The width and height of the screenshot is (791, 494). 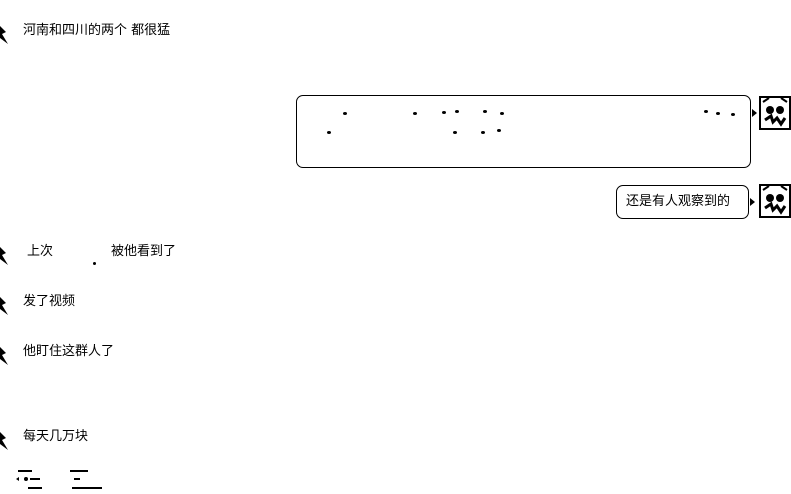 What do you see at coordinates (97, 30) in the screenshot?
I see `message-text: 河南和四川的两个 都很猛` at bounding box center [97, 30].